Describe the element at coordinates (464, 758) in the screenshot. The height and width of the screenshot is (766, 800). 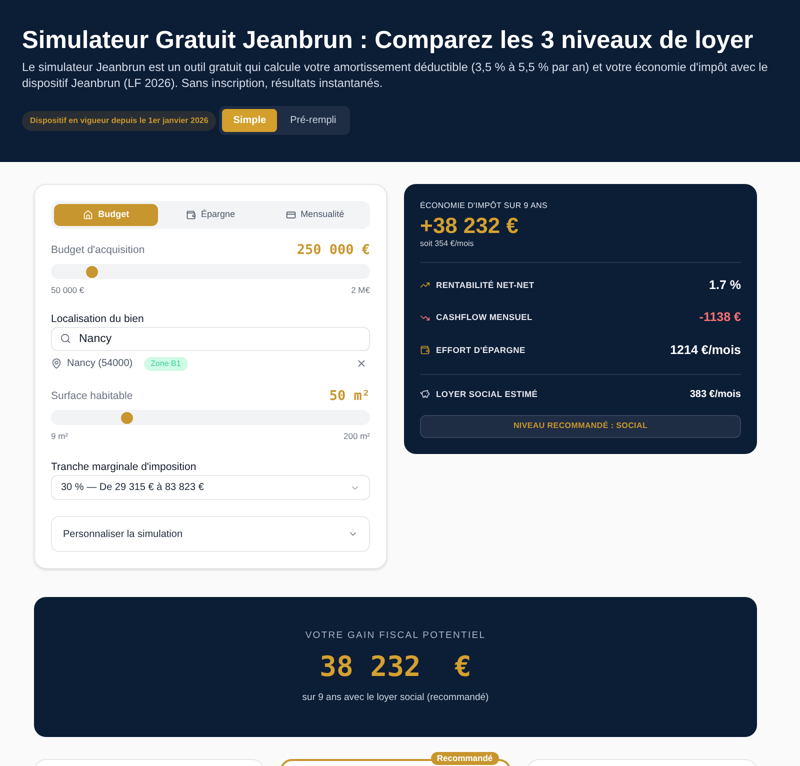
I see `recommended-badge: Recommandé` at that location.